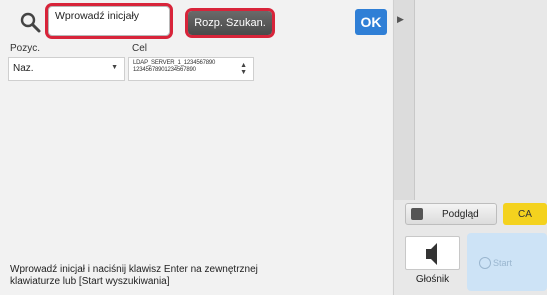 The height and width of the screenshot is (295, 547). What do you see at coordinates (460, 214) in the screenshot?
I see `preview-label: Podgląd` at bounding box center [460, 214].